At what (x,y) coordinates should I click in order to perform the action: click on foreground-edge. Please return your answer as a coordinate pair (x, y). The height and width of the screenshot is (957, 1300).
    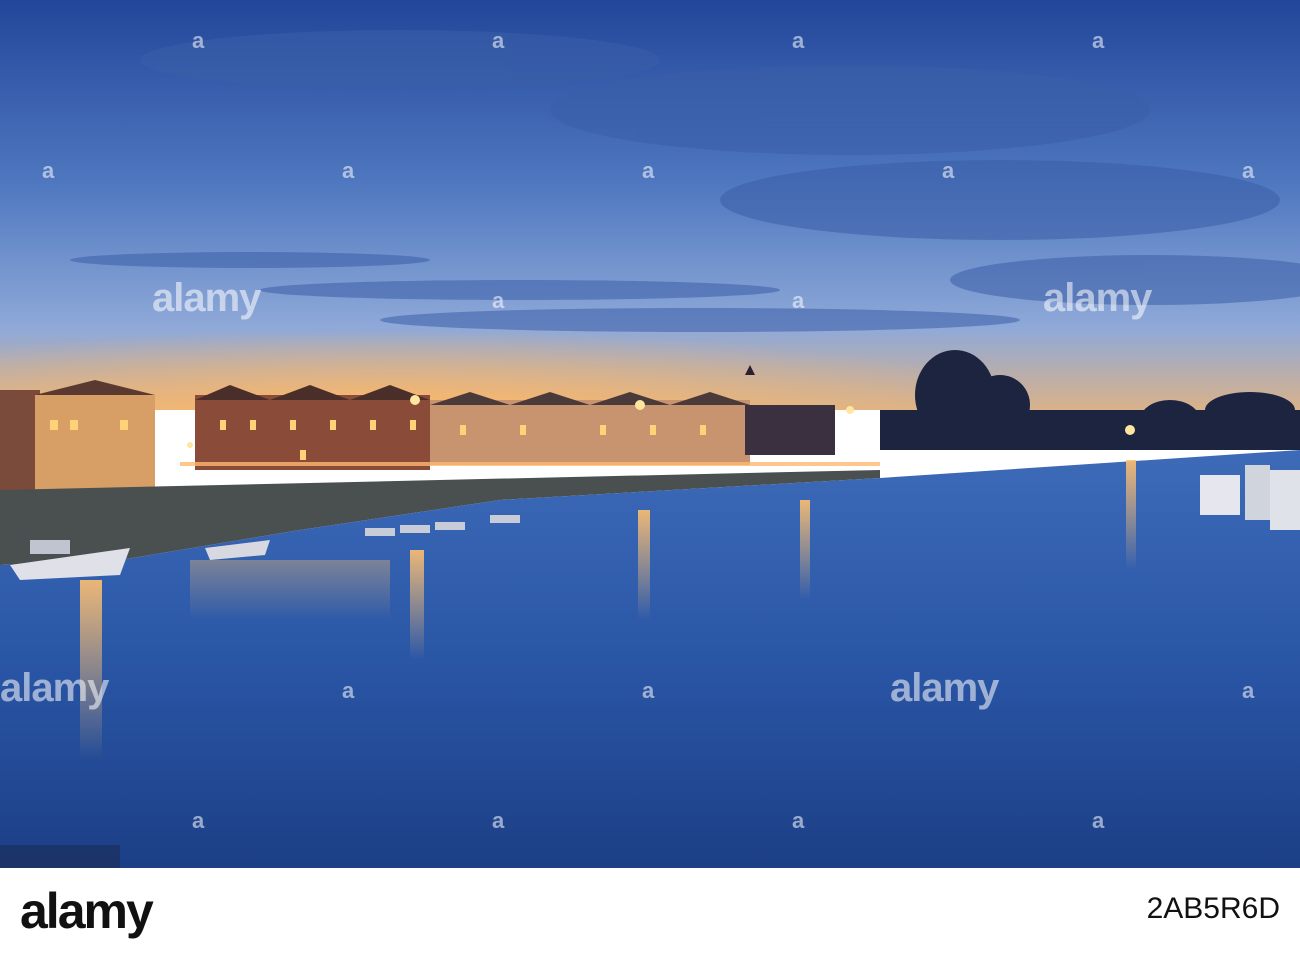
    Looking at the image, I should click on (60, 856).